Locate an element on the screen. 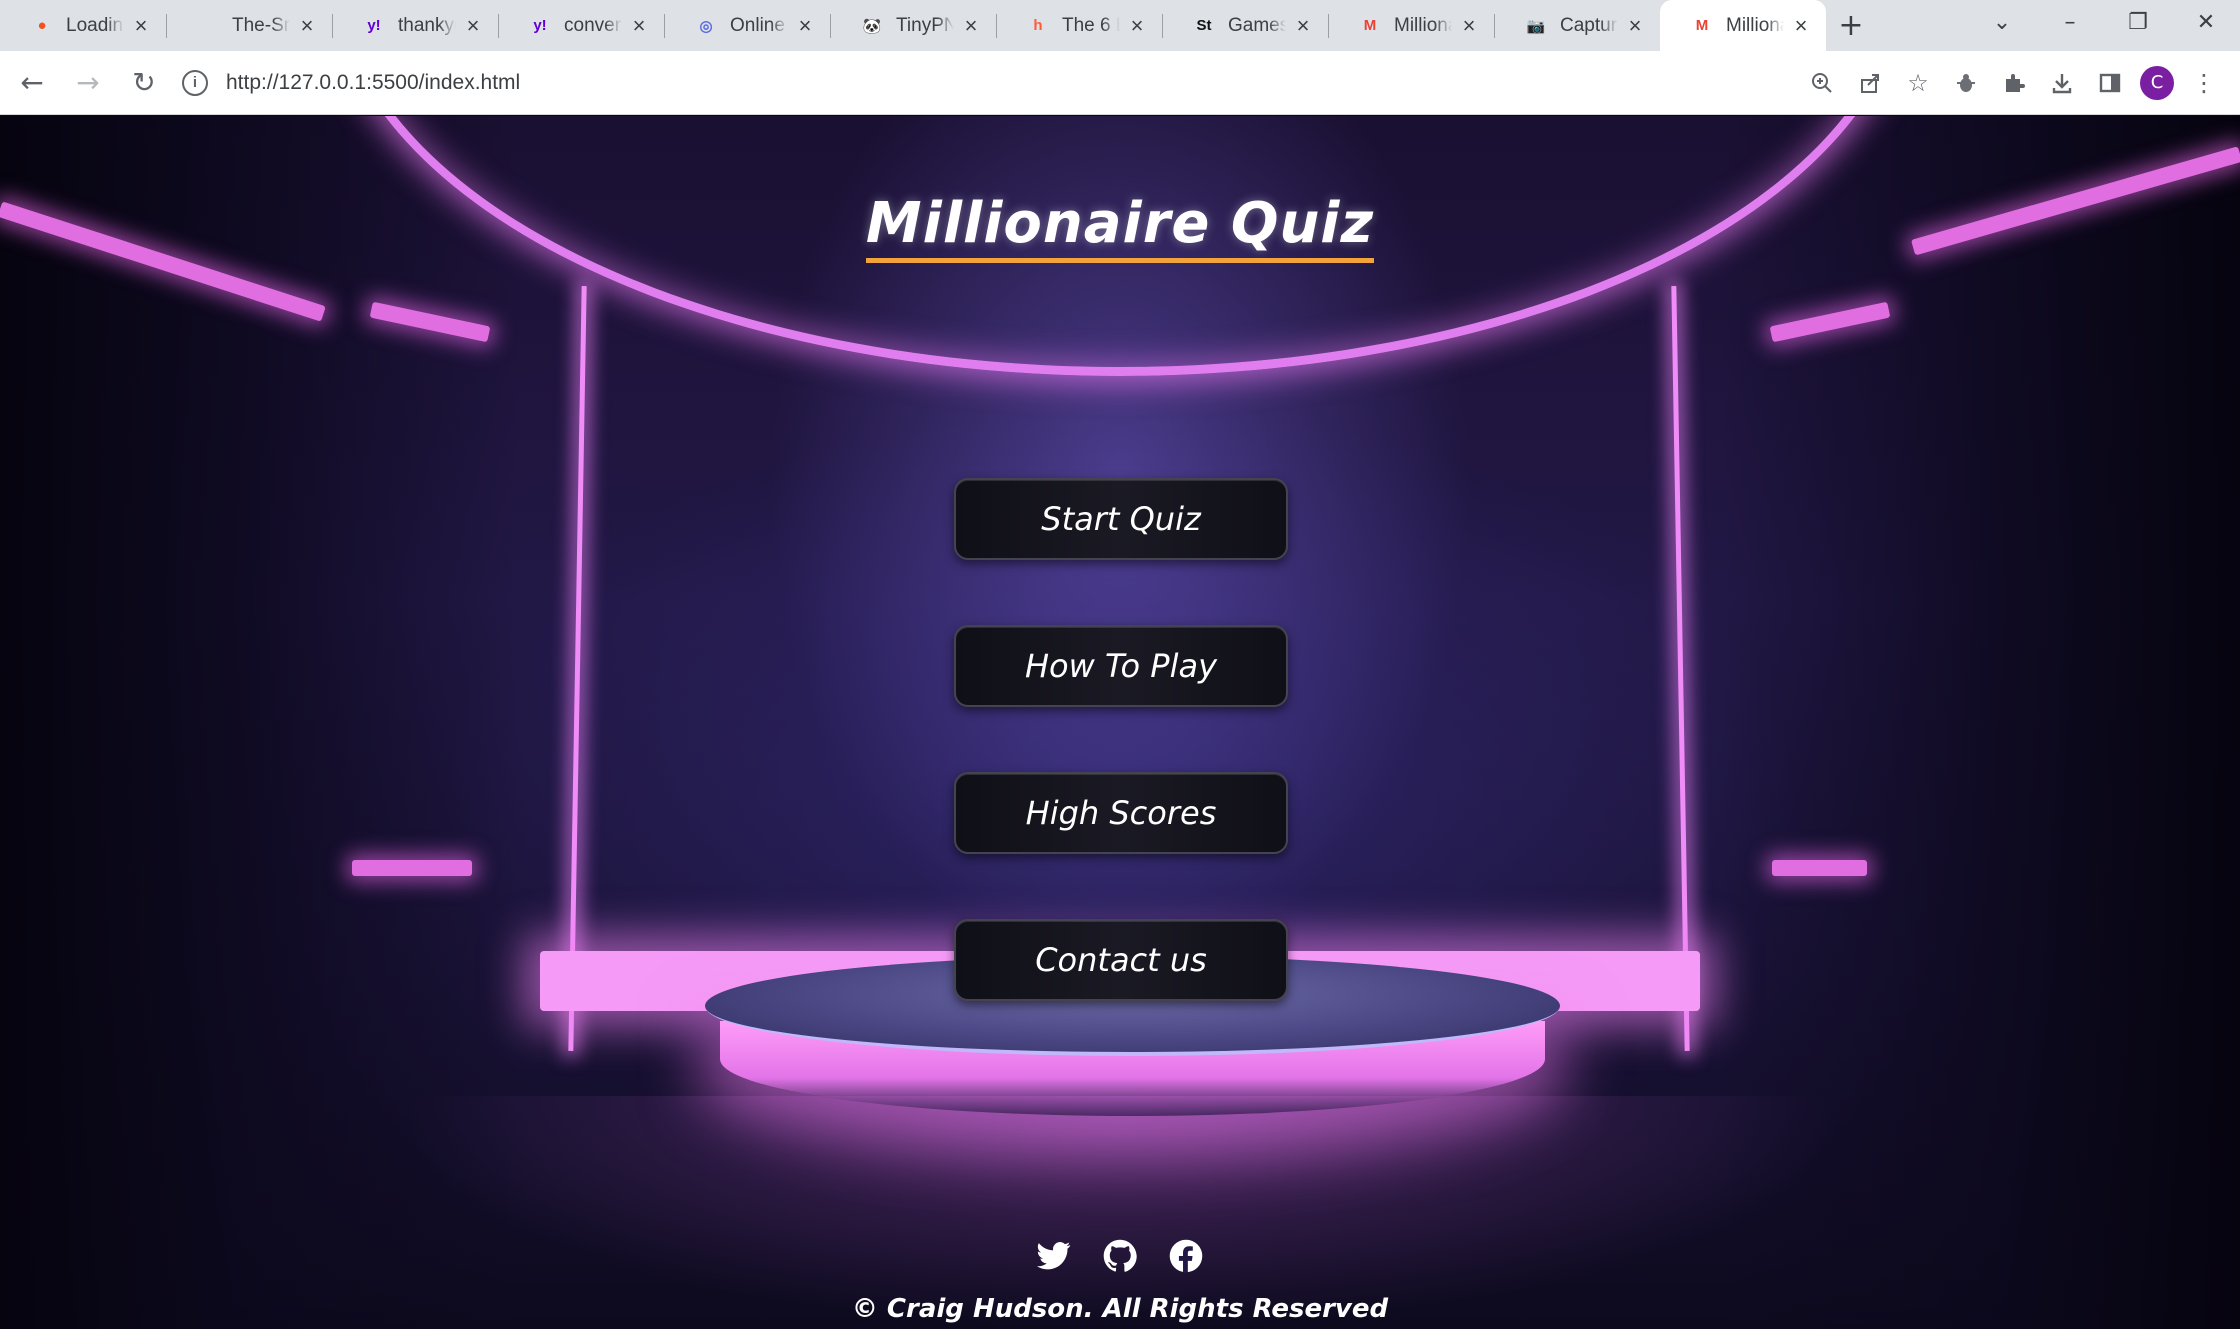  browser-tab: ◎ Online C × is located at coordinates (747, 25).